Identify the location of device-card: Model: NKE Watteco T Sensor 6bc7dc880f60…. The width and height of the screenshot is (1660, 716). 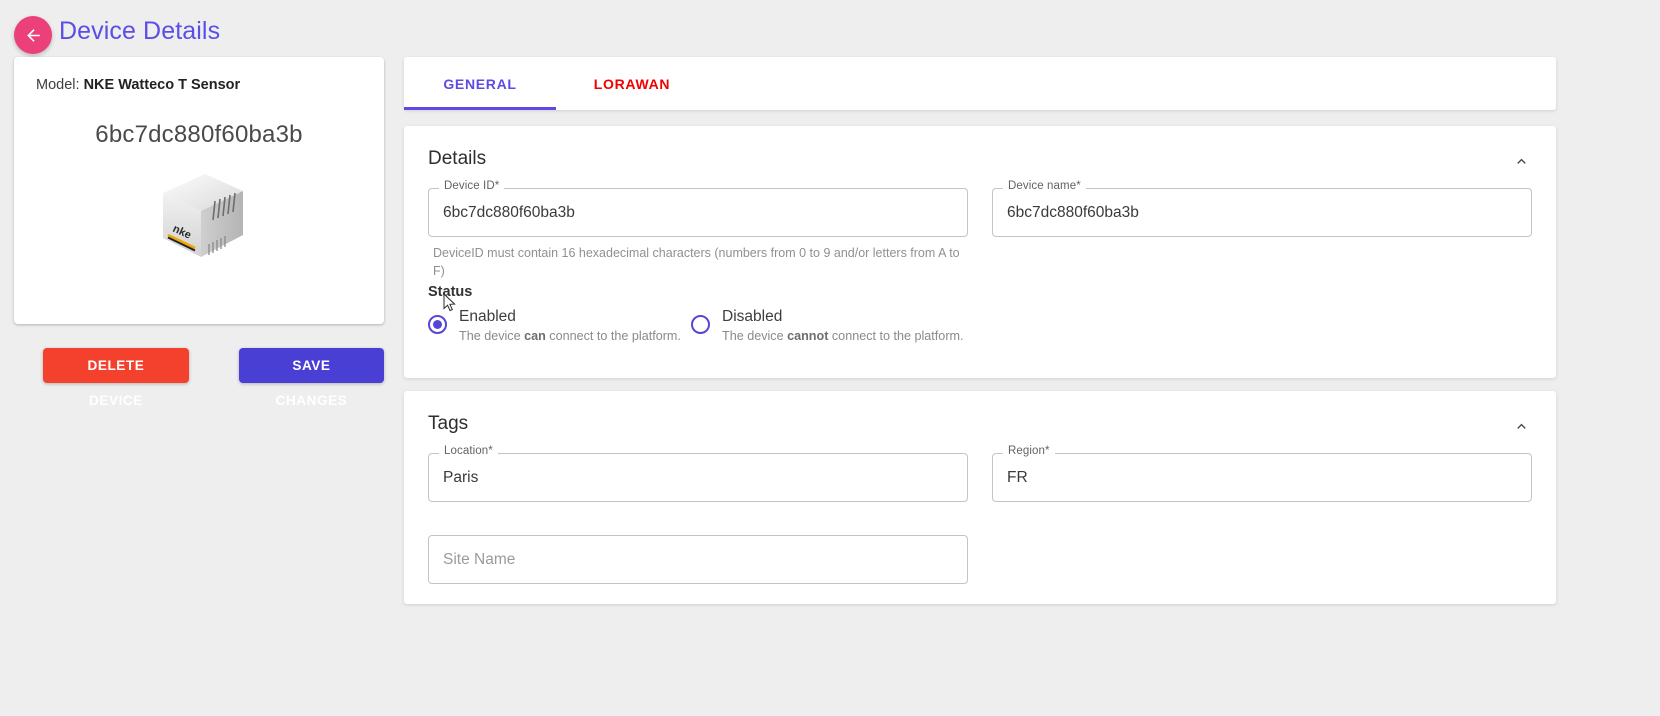
(199, 190).